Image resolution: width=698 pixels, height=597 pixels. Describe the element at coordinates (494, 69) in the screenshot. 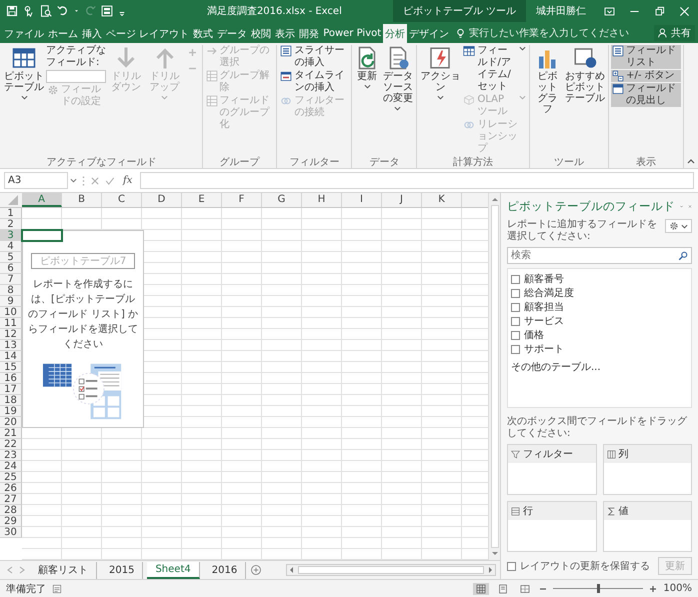

I see `ribbon-button: フィールド/アイテム/セット` at that location.